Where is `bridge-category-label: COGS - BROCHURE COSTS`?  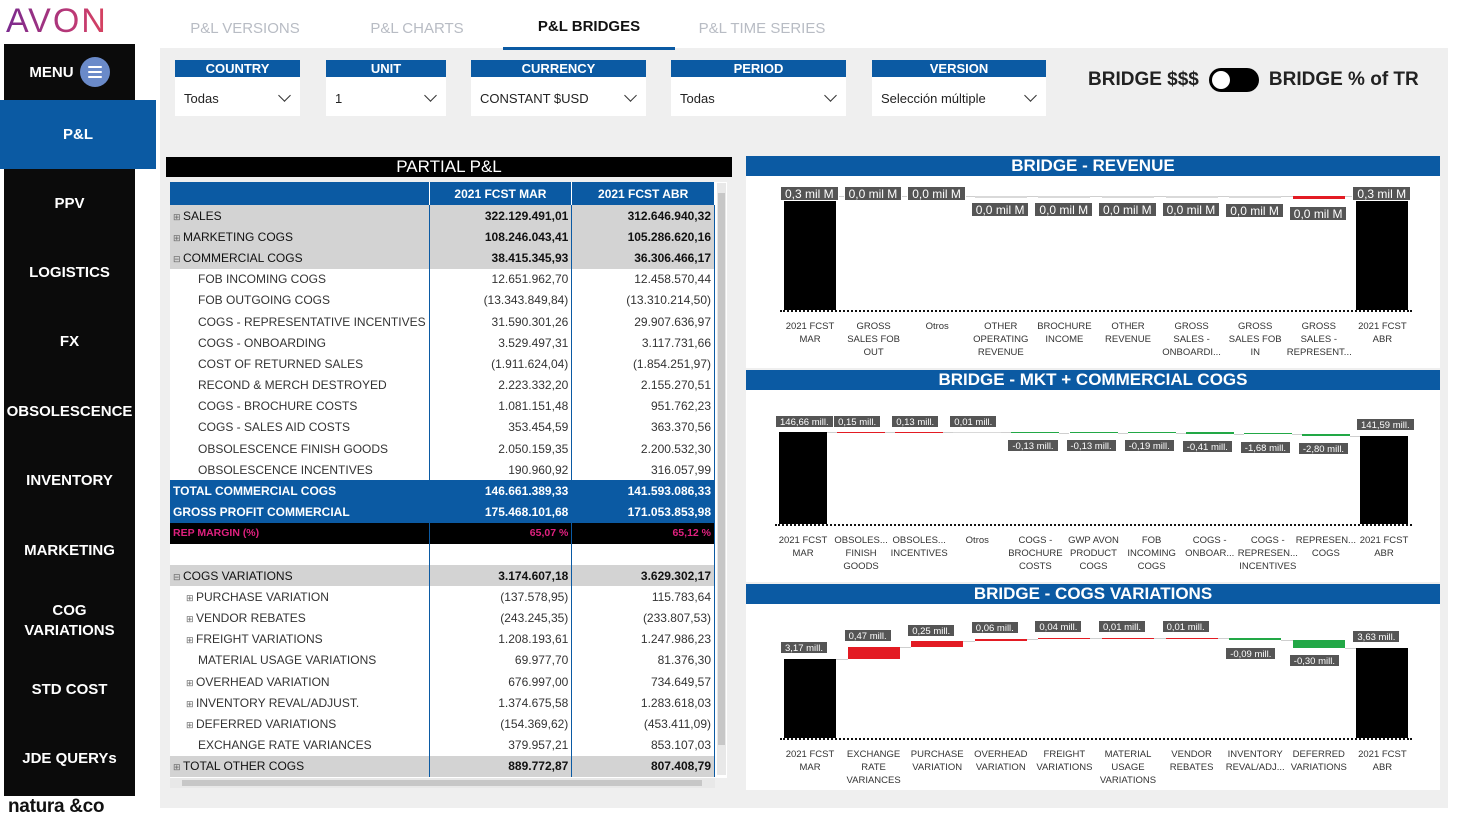 bridge-category-label: COGS - BROCHURE COSTS is located at coordinates (1035, 553).